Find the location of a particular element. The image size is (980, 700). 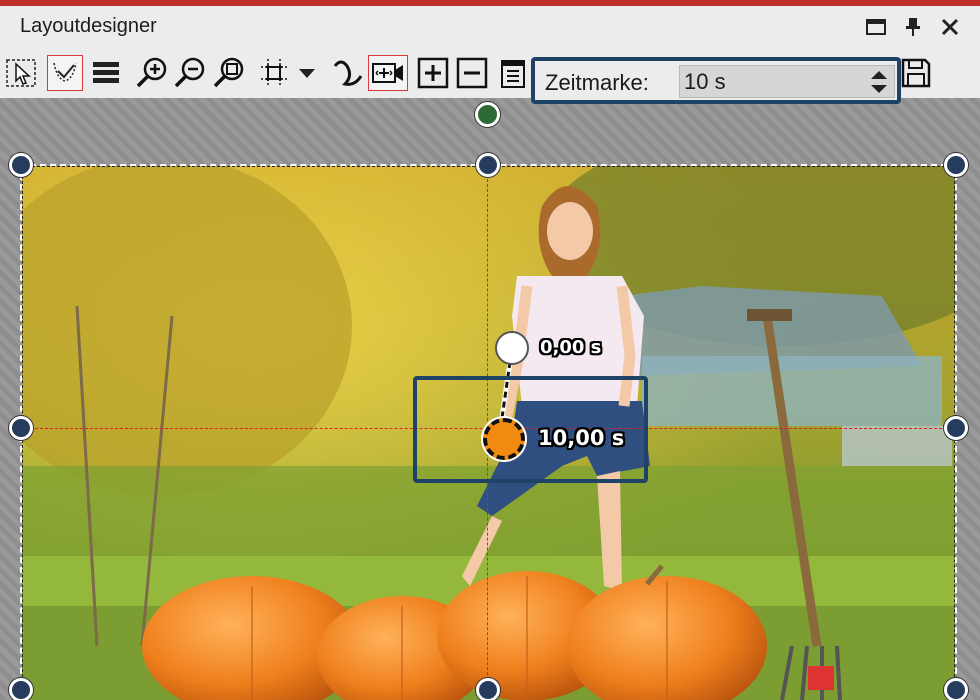

pin-icon is located at coordinates (913, 27).